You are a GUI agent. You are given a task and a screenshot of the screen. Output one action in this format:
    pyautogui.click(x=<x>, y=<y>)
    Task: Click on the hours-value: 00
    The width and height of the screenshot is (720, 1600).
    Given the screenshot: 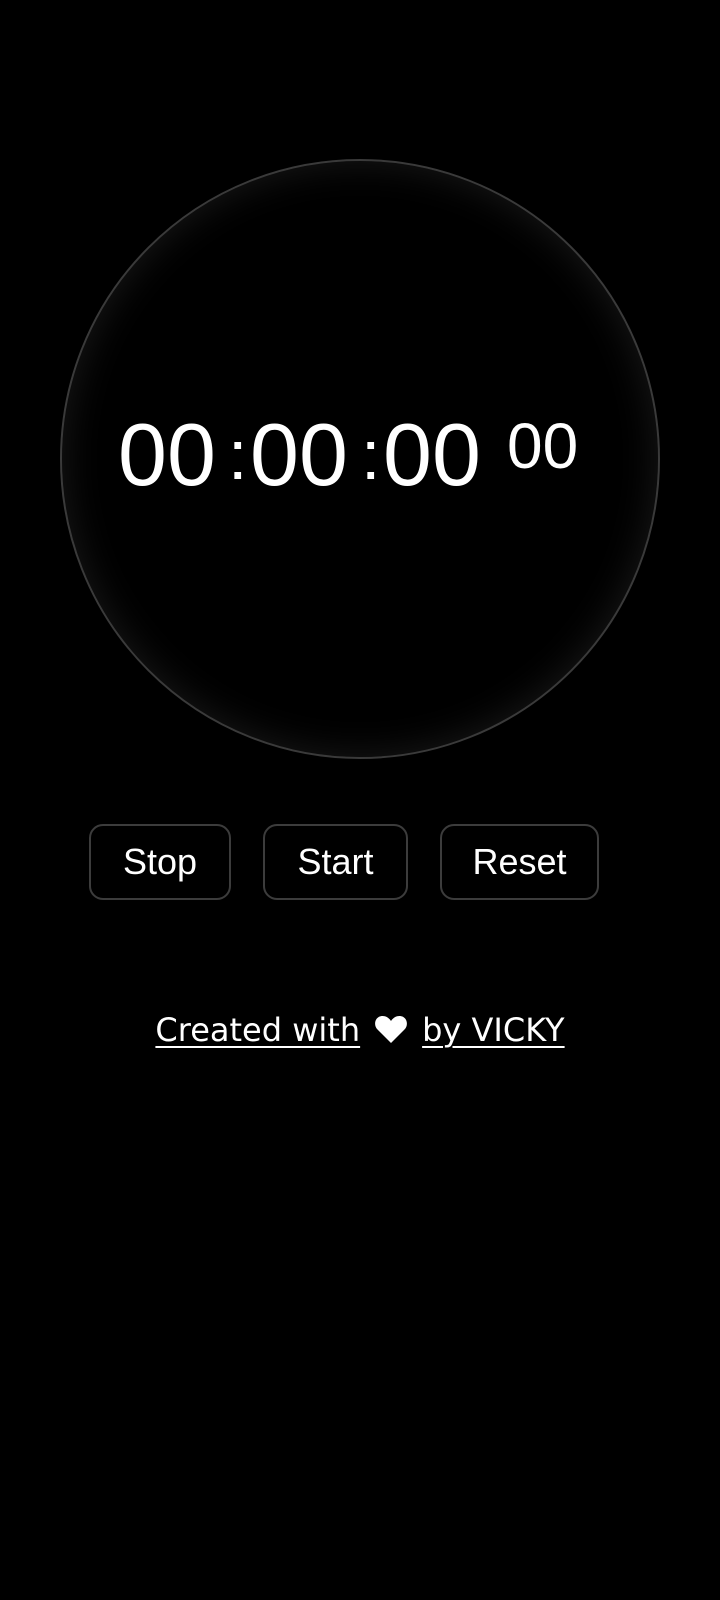 What is the action you would take?
    pyautogui.click(x=167, y=454)
    